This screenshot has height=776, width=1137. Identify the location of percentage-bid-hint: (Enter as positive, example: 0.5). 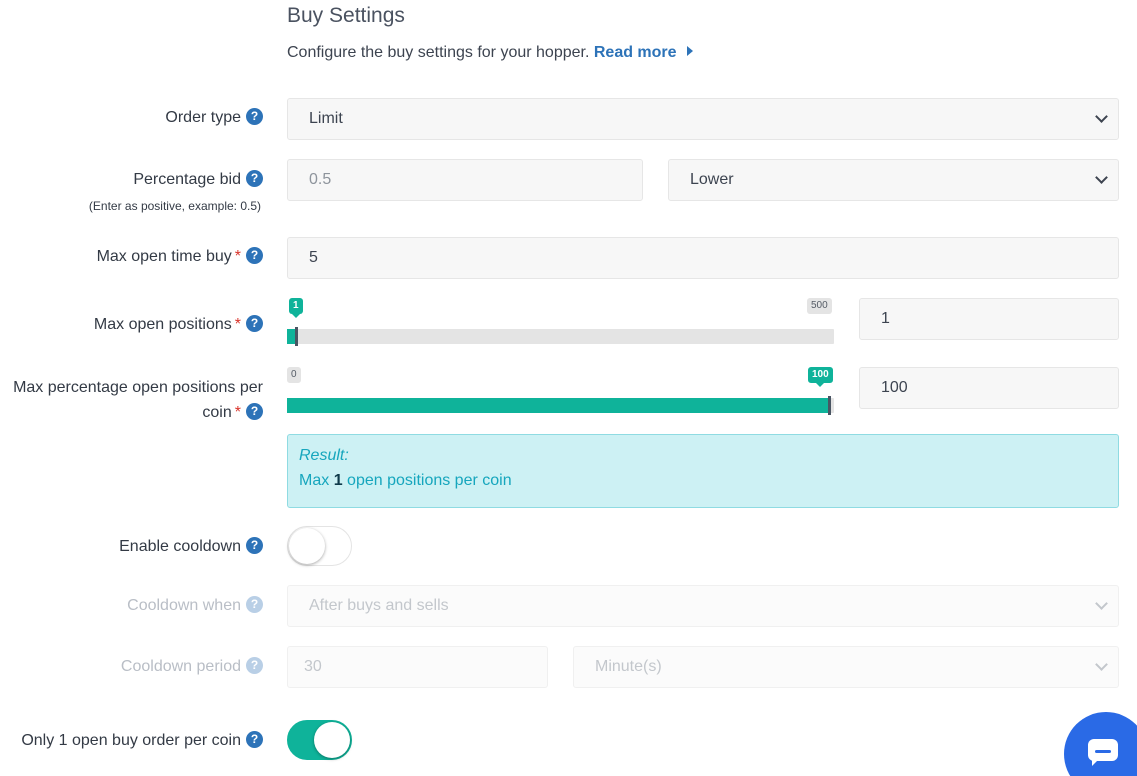
(174, 206).